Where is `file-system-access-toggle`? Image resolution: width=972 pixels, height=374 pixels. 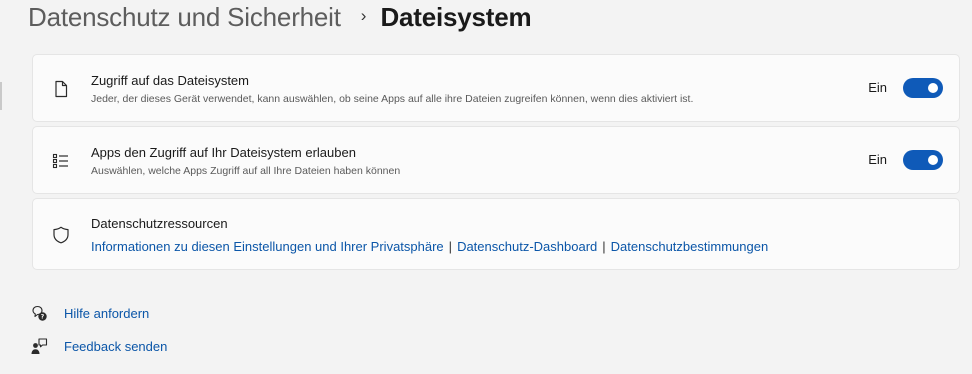
file-system-access-toggle is located at coordinates (923, 88).